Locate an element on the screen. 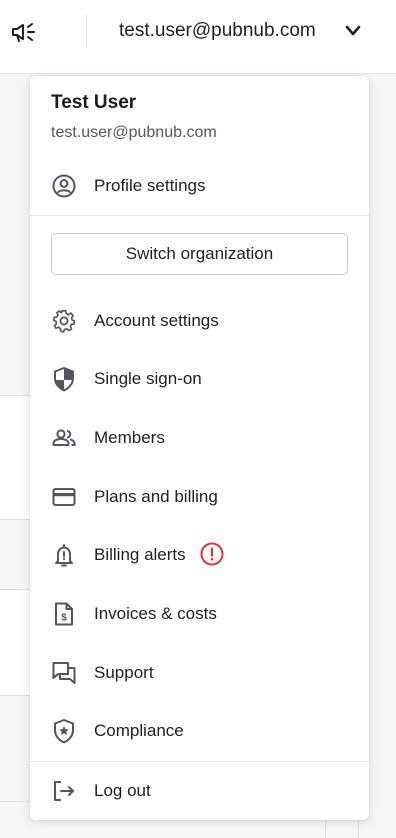  account-menu-trigger: test.user@pubnub.com is located at coordinates (245, 31).